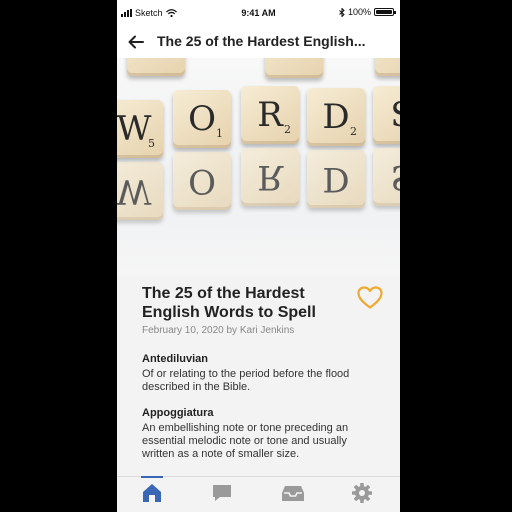 The width and height of the screenshot is (512, 512). I want to click on tile-s-reflection: S, so click(386, 177).